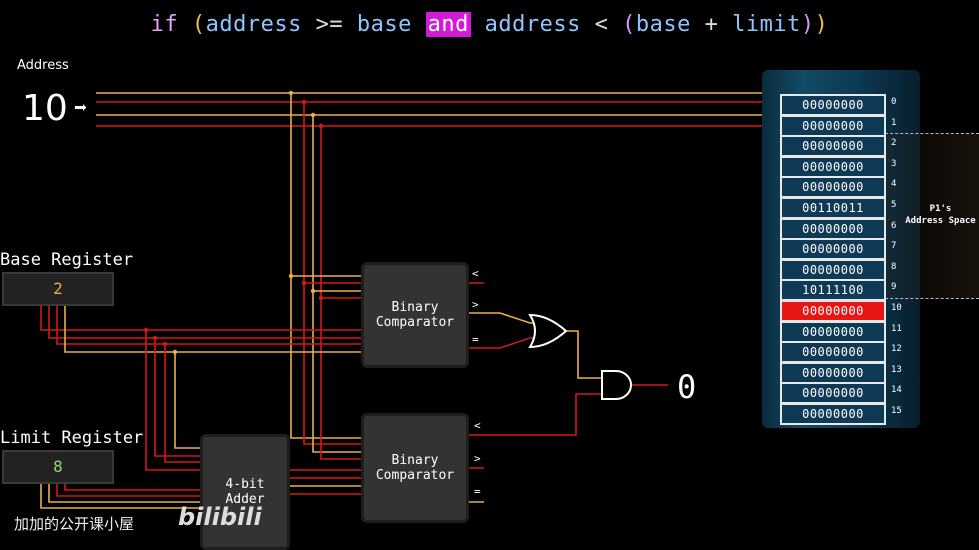 This screenshot has width=979, height=550. Describe the element at coordinates (415, 460) in the screenshot. I see `comparator-2-label-line1: Binary` at that location.